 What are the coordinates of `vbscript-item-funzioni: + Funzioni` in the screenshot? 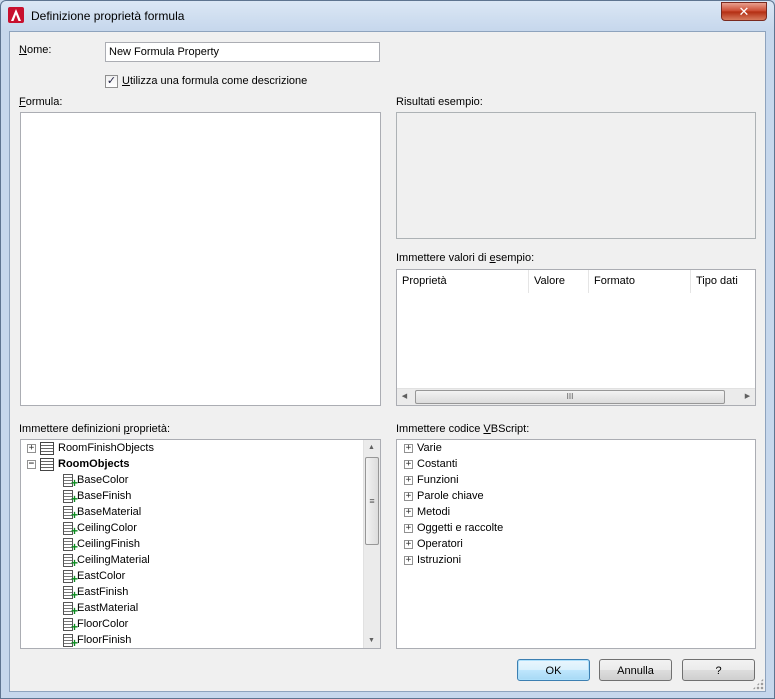 It's located at (431, 480).